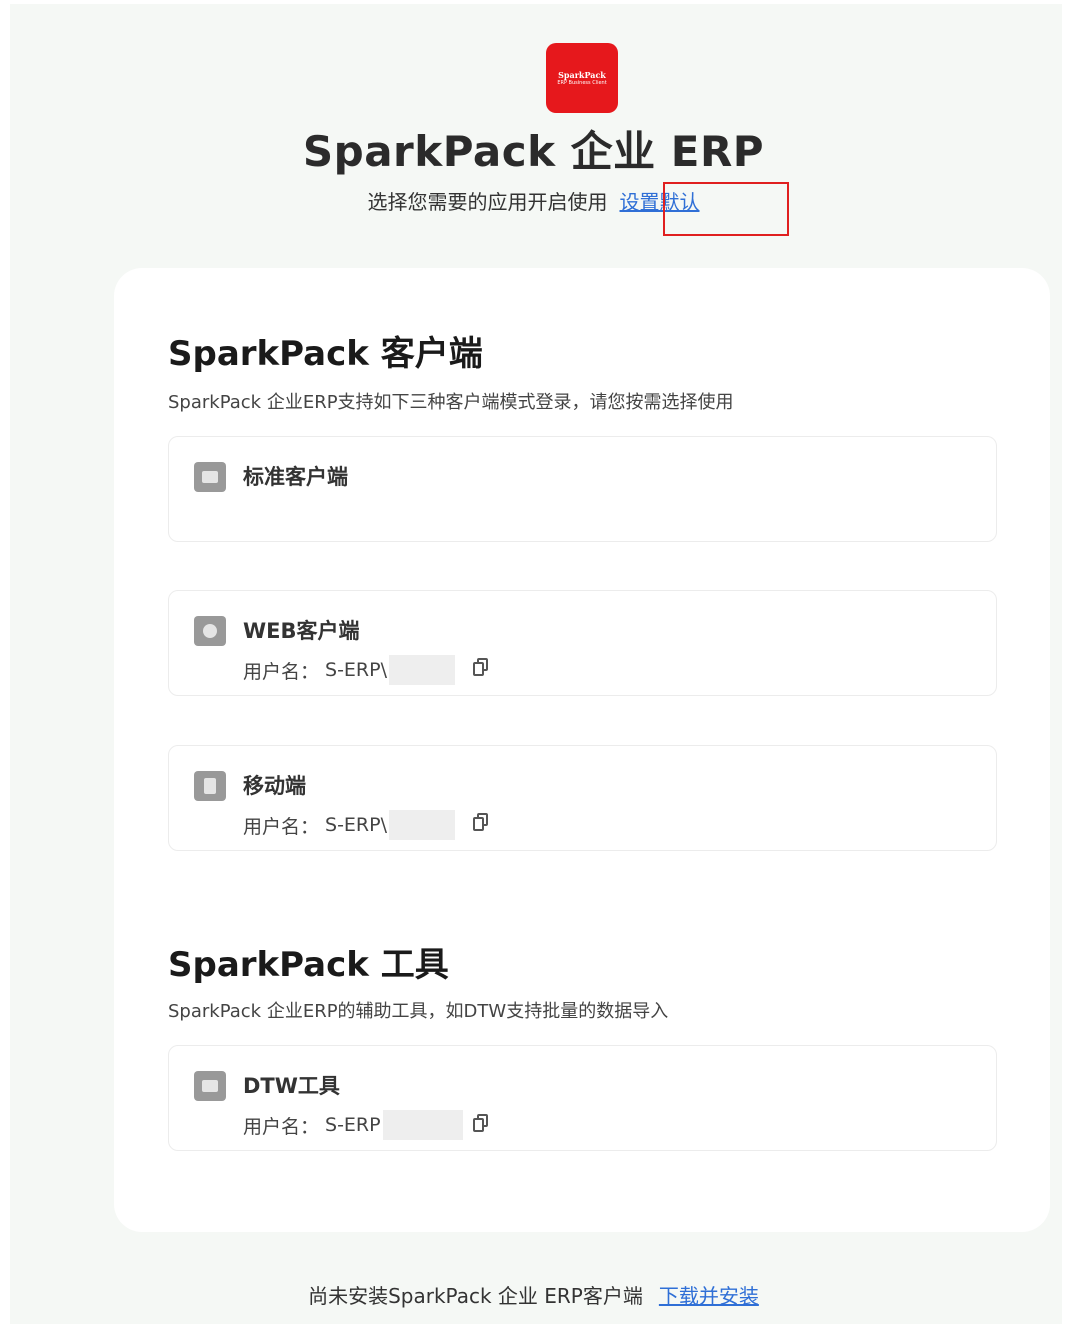 This screenshot has width=1067, height=1324. Describe the element at coordinates (475, 1296) in the screenshot. I see `footer-text: 尚未安装SparkPack 企业 ERP客户端` at that location.